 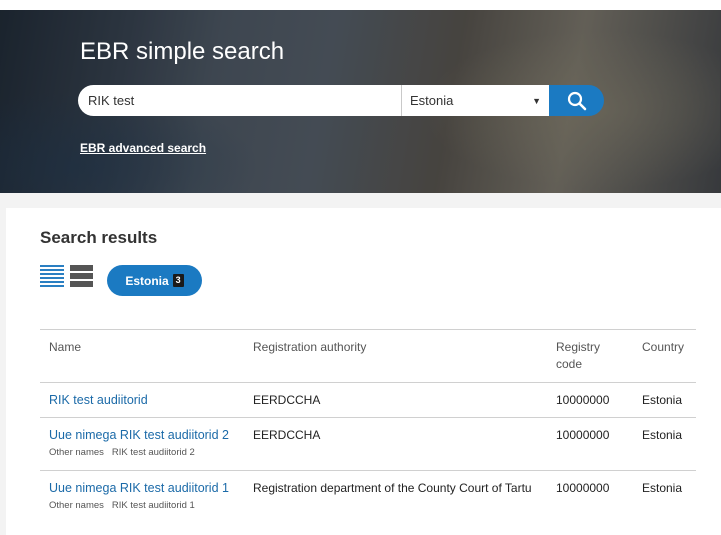 I want to click on other-names: Other names RIK test audiitorid 1, so click(x=149, y=505).